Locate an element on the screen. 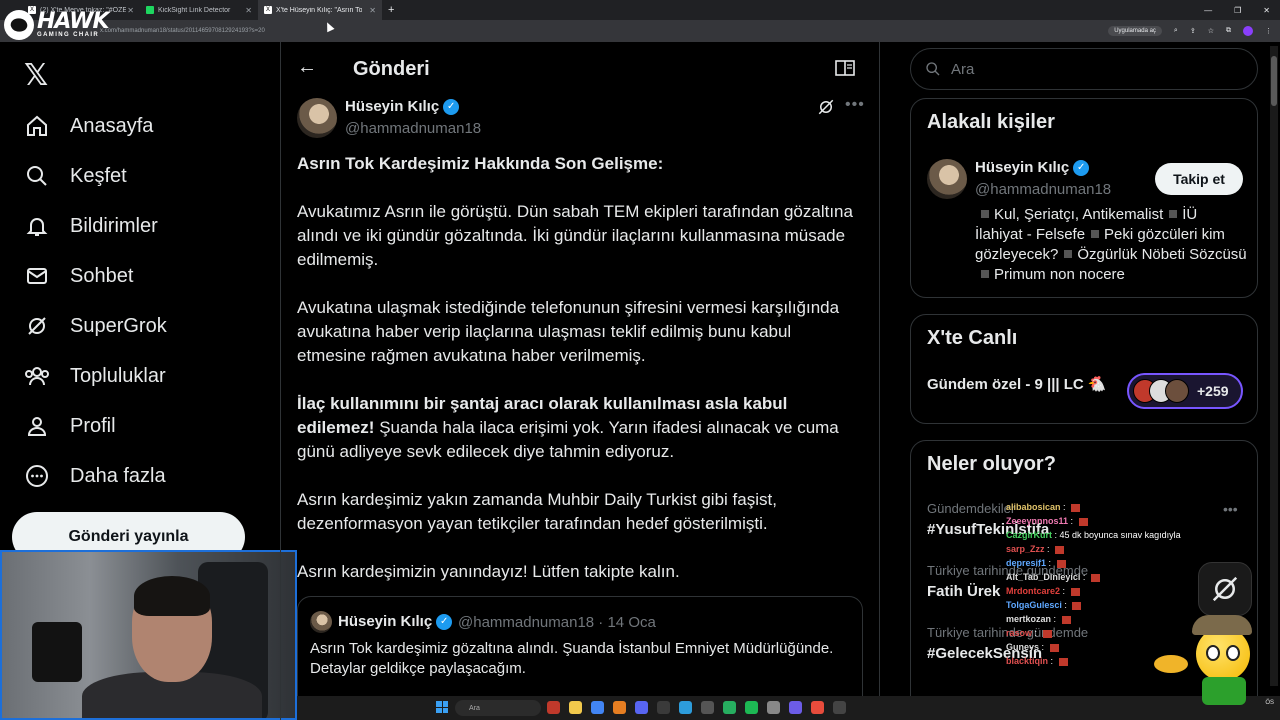 The image size is (1280, 720). bio-item: Primum non nocere is located at coordinates (1059, 274).